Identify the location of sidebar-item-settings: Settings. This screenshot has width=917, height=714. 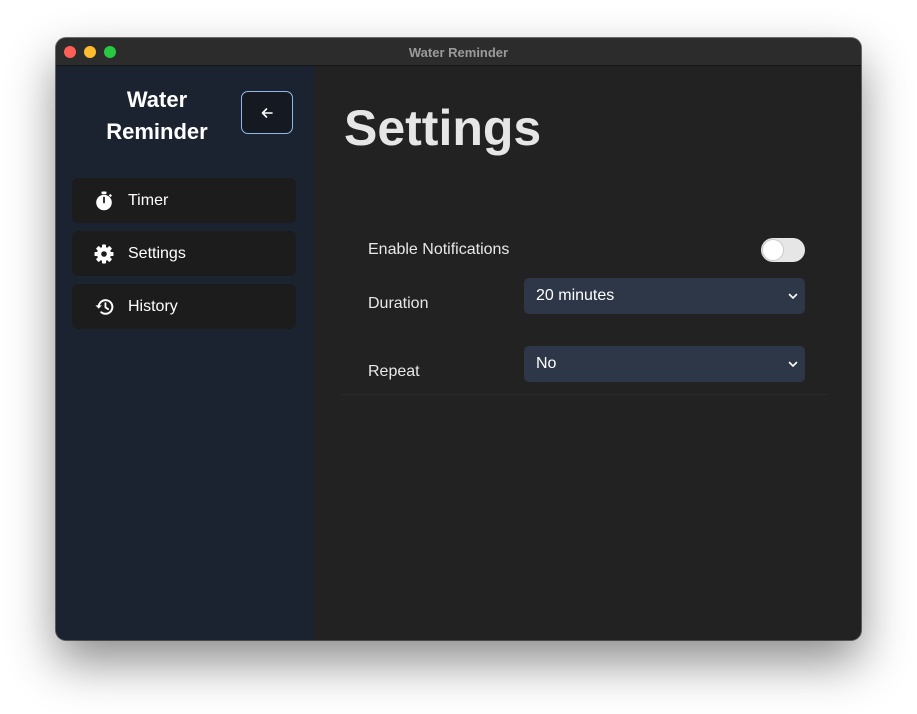
(184, 253).